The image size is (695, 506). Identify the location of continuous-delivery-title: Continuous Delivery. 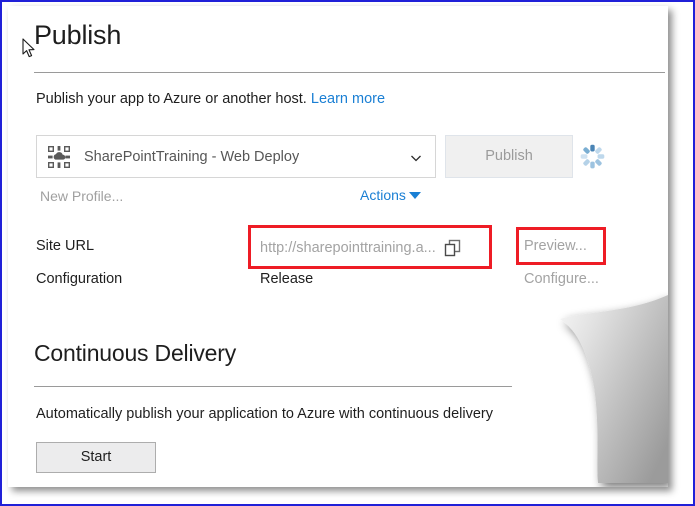
(135, 353).